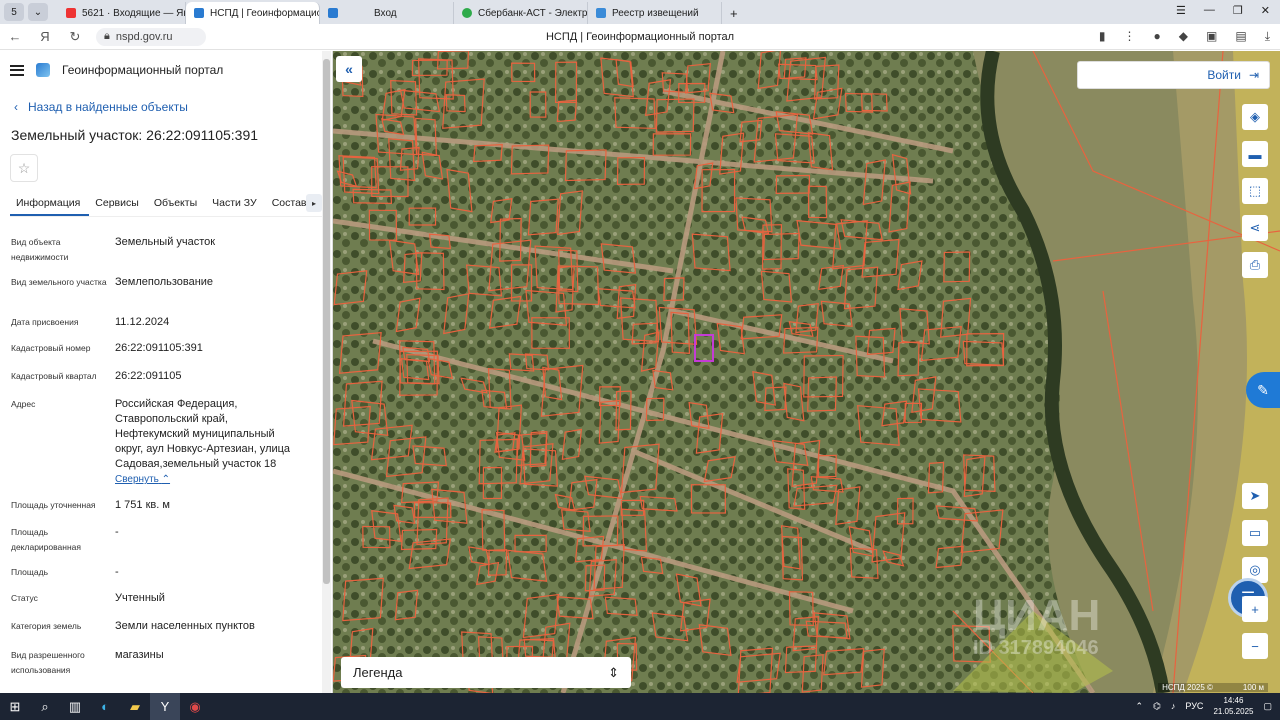 The width and height of the screenshot is (1280, 720). Describe the element at coordinates (151, 36) in the screenshot. I see `url-field: 🔒︎ nspd.gov.ru` at that location.